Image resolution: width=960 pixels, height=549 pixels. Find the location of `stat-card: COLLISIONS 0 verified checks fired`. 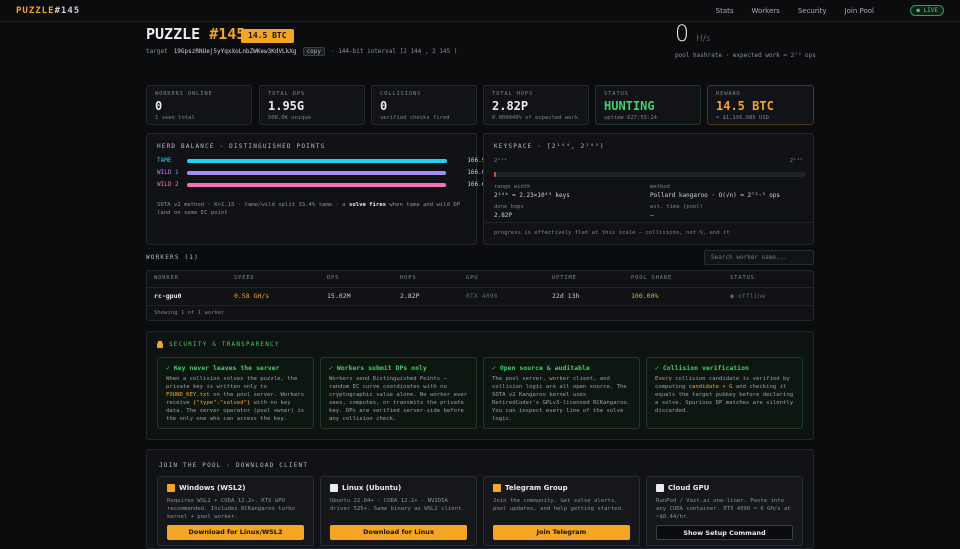

stat-card: COLLISIONS 0 verified checks fired is located at coordinates (424, 105).